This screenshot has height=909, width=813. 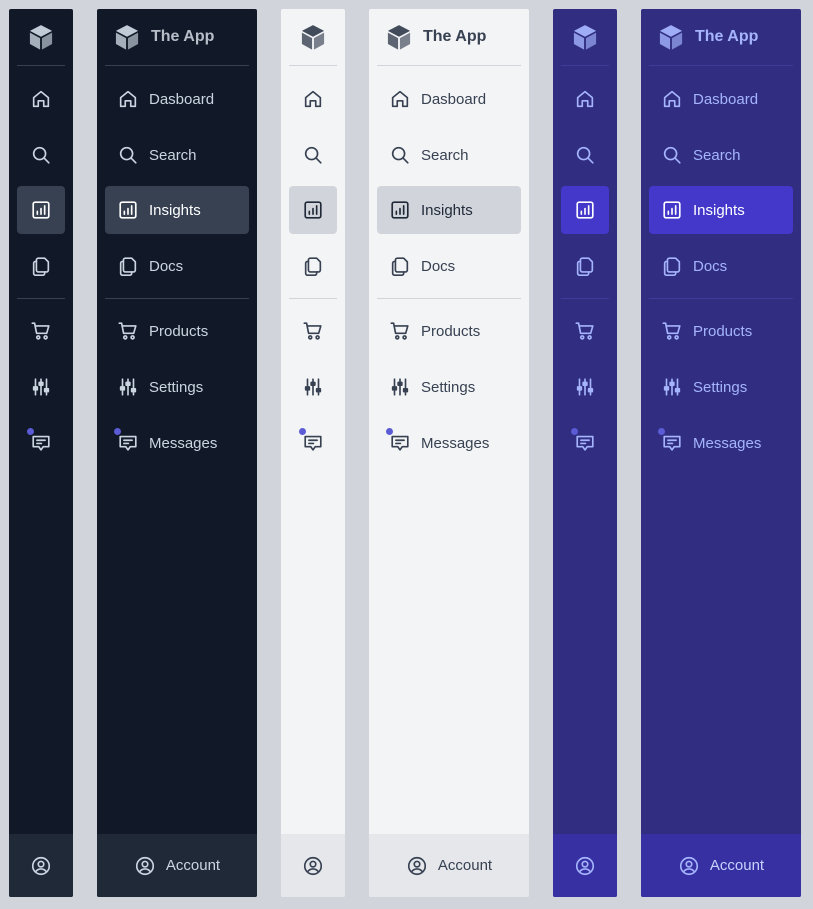 I want to click on brand, so click(x=41, y=37).